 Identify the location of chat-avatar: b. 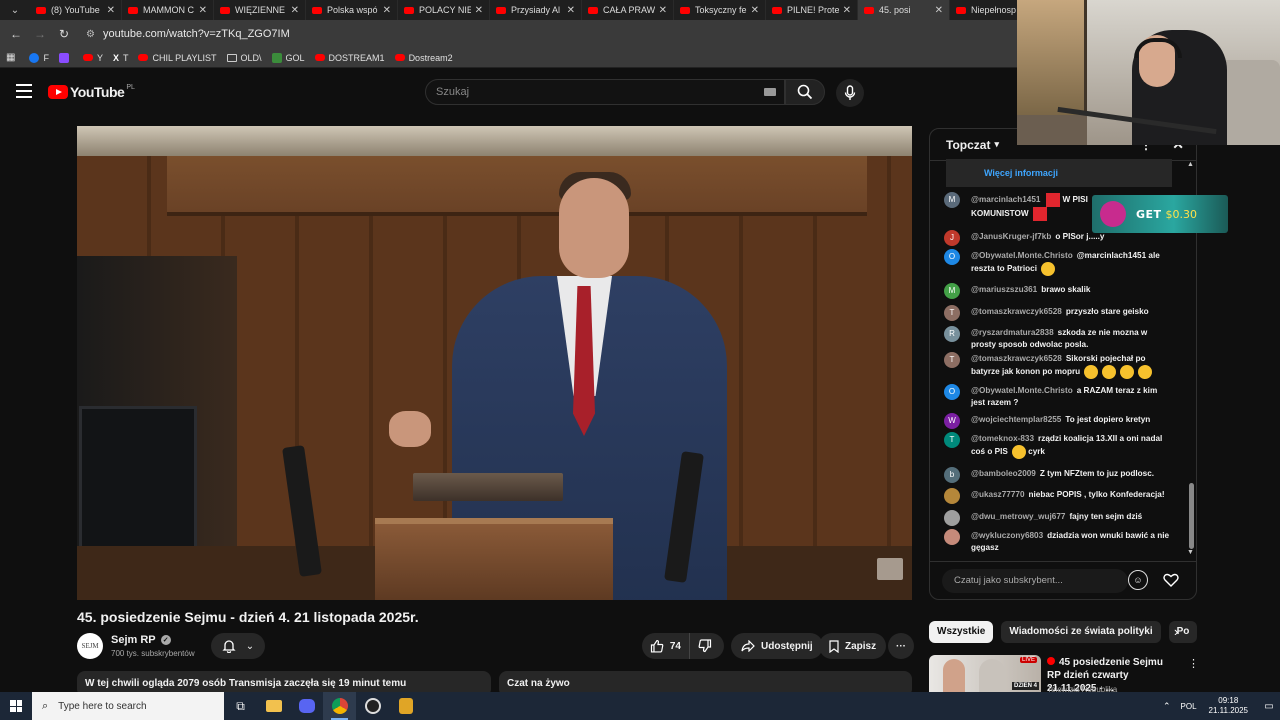
(952, 475).